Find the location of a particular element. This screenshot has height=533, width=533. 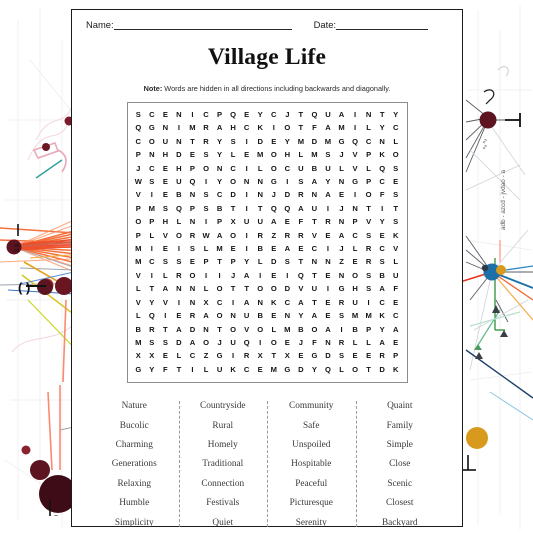

date-input-rule is located at coordinates (382, 25).